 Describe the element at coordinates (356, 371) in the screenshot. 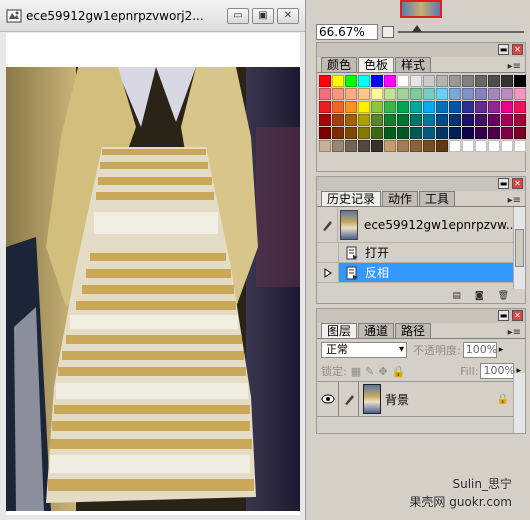

I see `lock-transparency-icon: ▦` at that location.